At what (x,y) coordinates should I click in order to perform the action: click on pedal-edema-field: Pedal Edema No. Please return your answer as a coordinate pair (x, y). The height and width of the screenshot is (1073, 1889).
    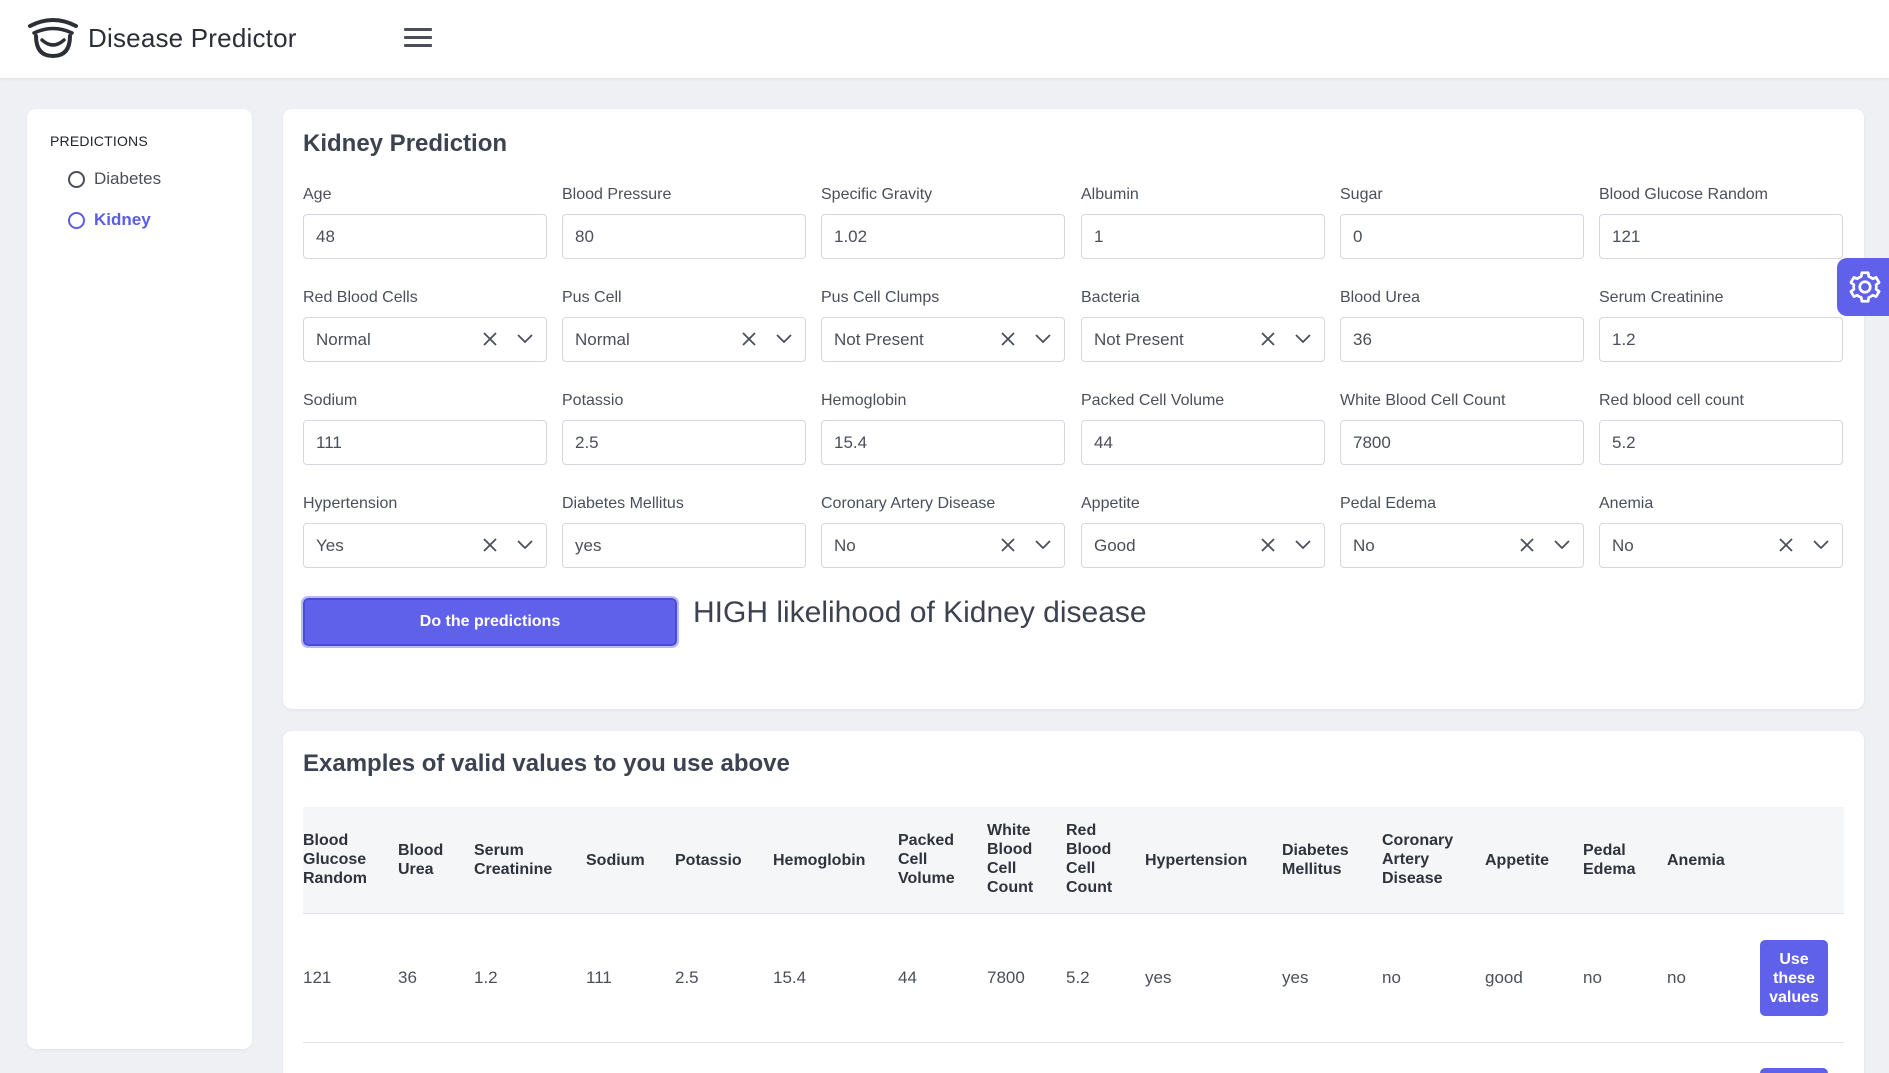
    Looking at the image, I should click on (1462, 530).